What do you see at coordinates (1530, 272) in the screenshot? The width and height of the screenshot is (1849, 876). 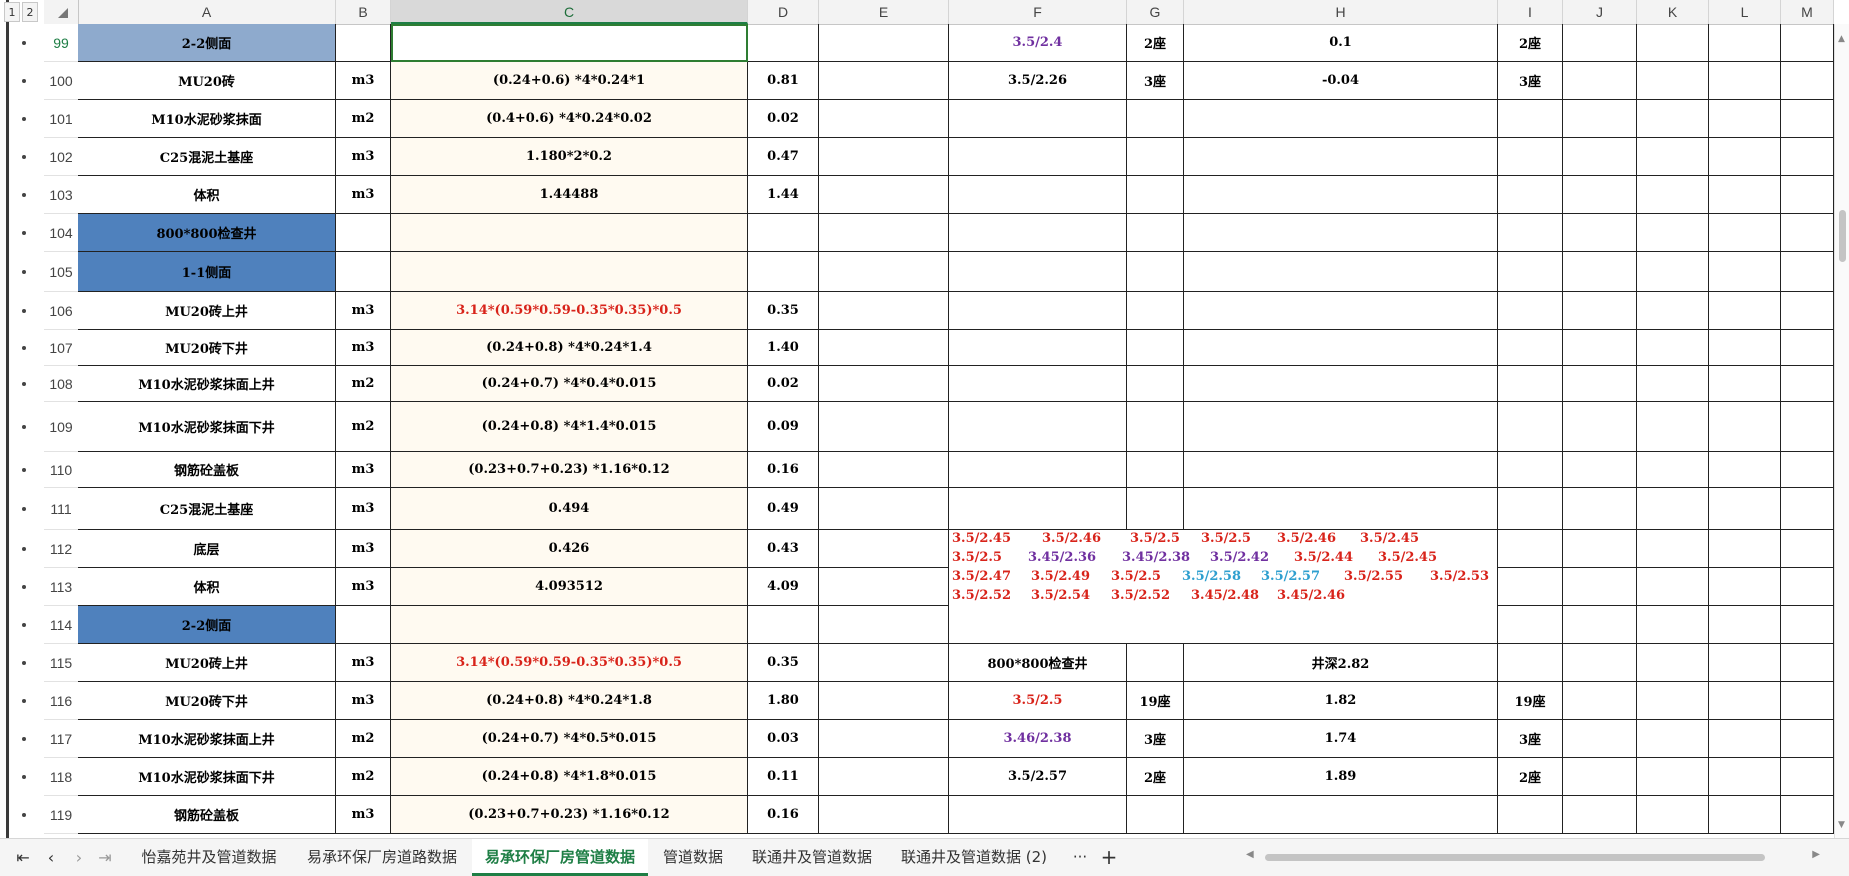 I see `cell-i105` at bounding box center [1530, 272].